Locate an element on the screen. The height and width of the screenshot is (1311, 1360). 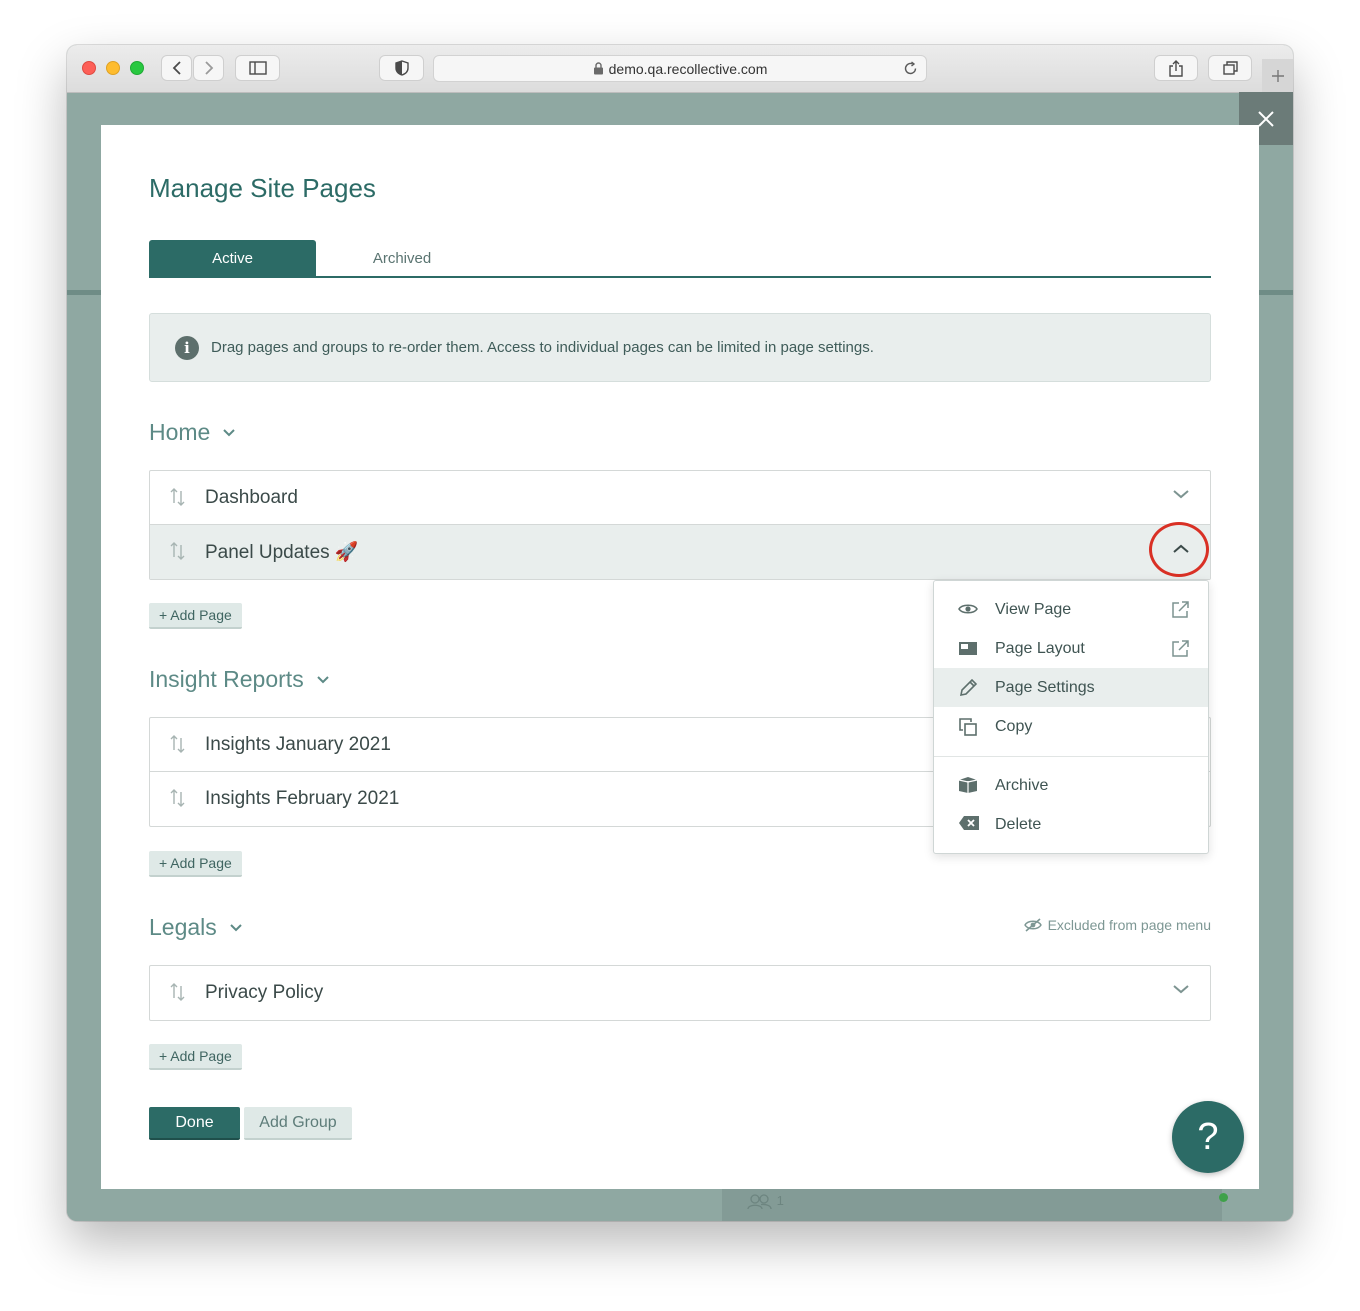
address-bar: demo.qa.recollective.com is located at coordinates (680, 68).